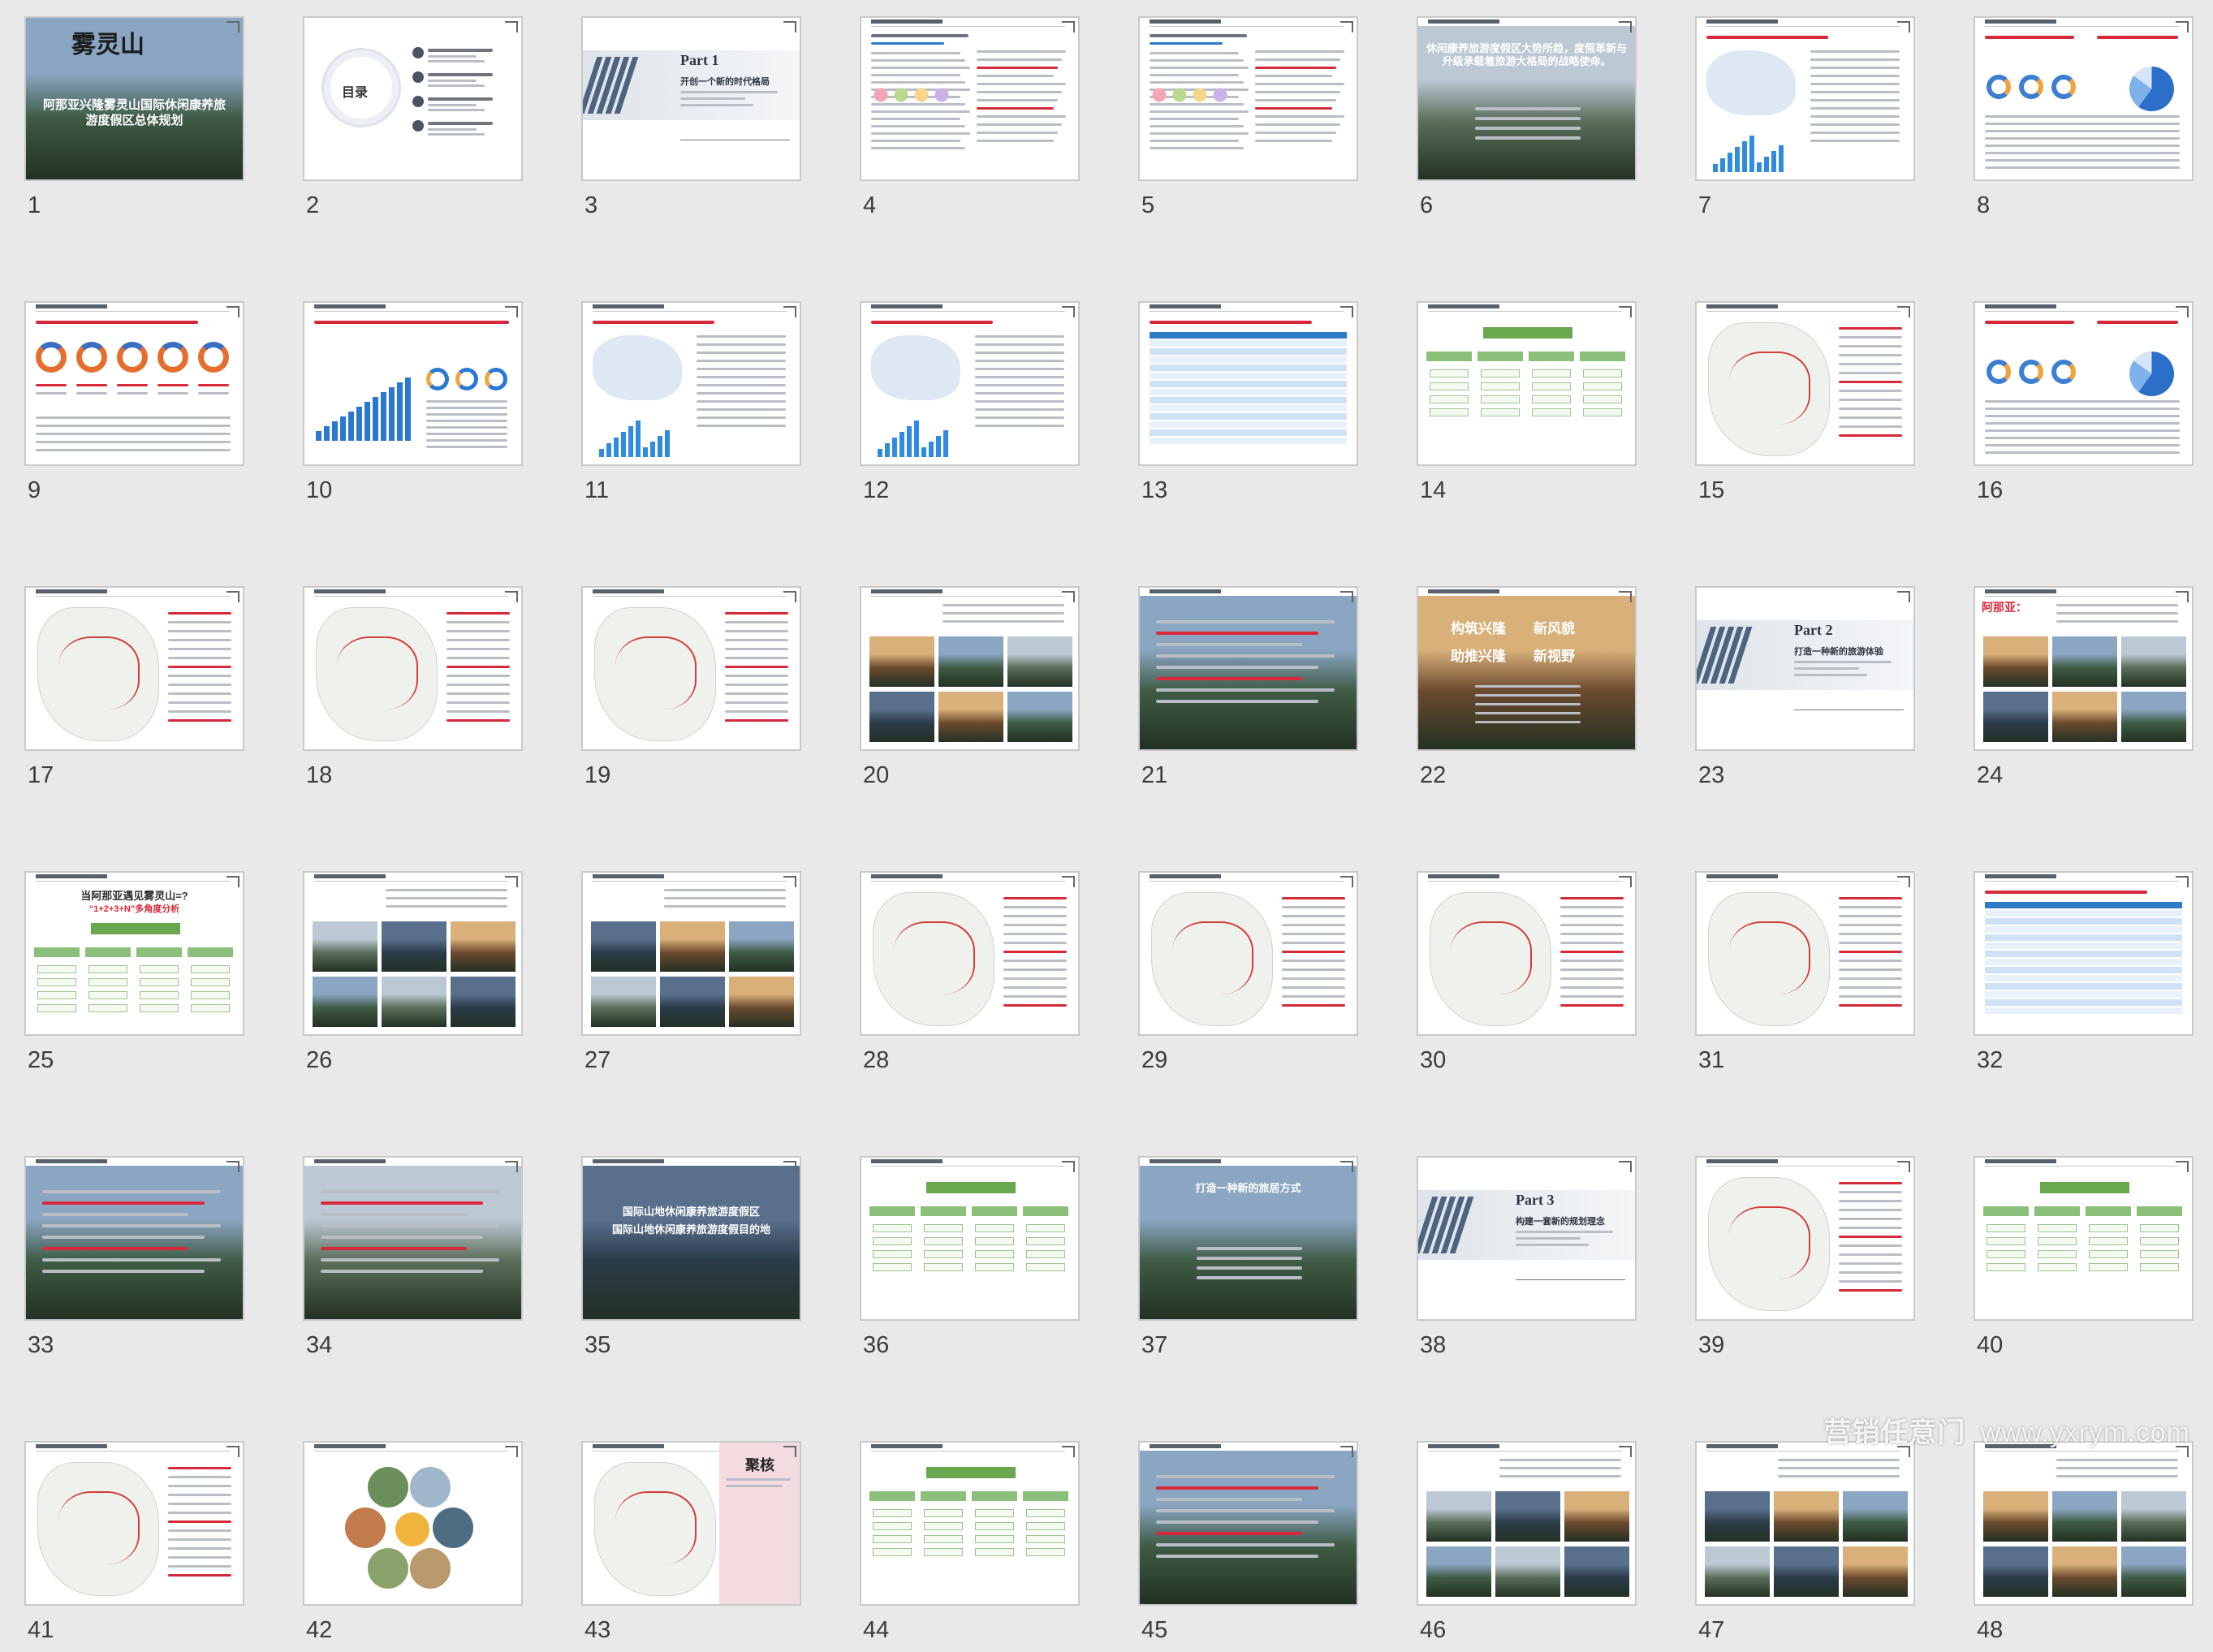 This screenshot has height=1652, width=2213. I want to click on slide-thumbnail: 30, so click(1528, 976).